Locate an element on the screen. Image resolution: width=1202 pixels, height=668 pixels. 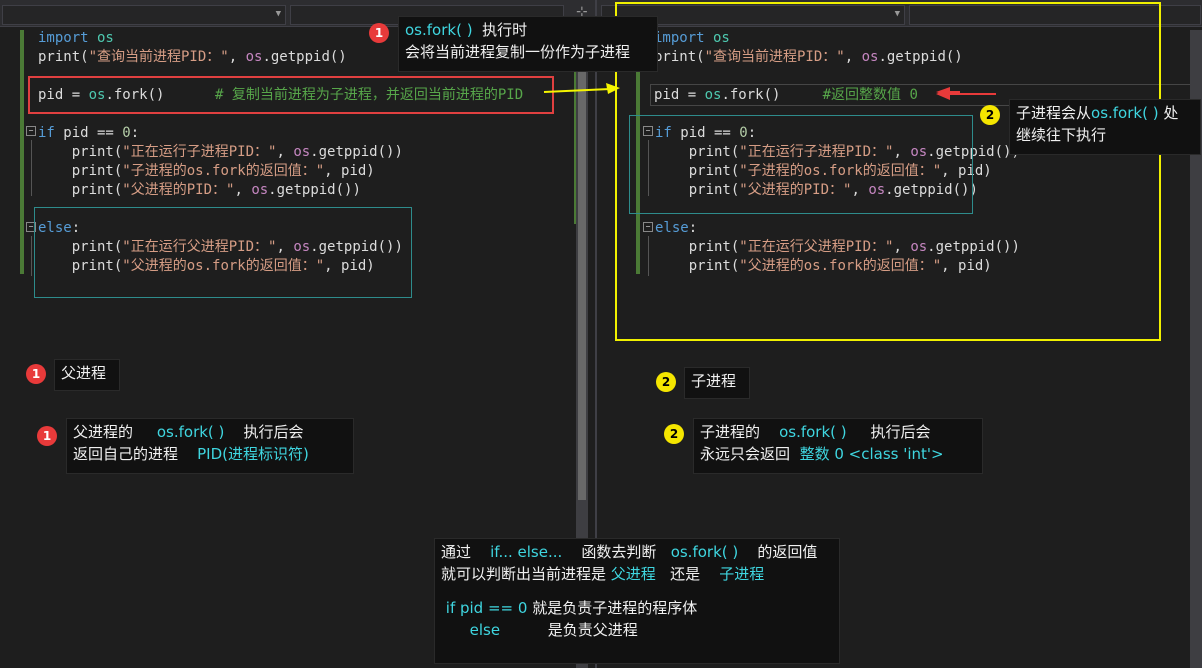
child-continue-note: 子进程会从os.fork( ) 处 继续往下执行 is located at coordinates (1105, 127).